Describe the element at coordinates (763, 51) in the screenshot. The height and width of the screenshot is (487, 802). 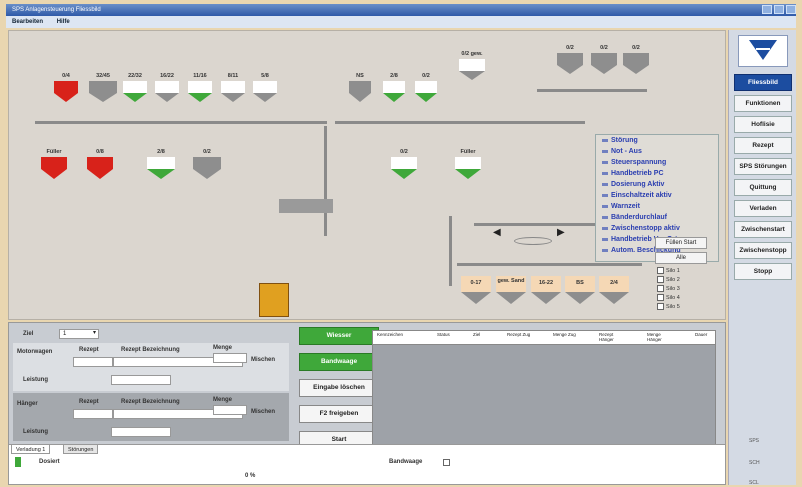
I see `company-logo` at that location.